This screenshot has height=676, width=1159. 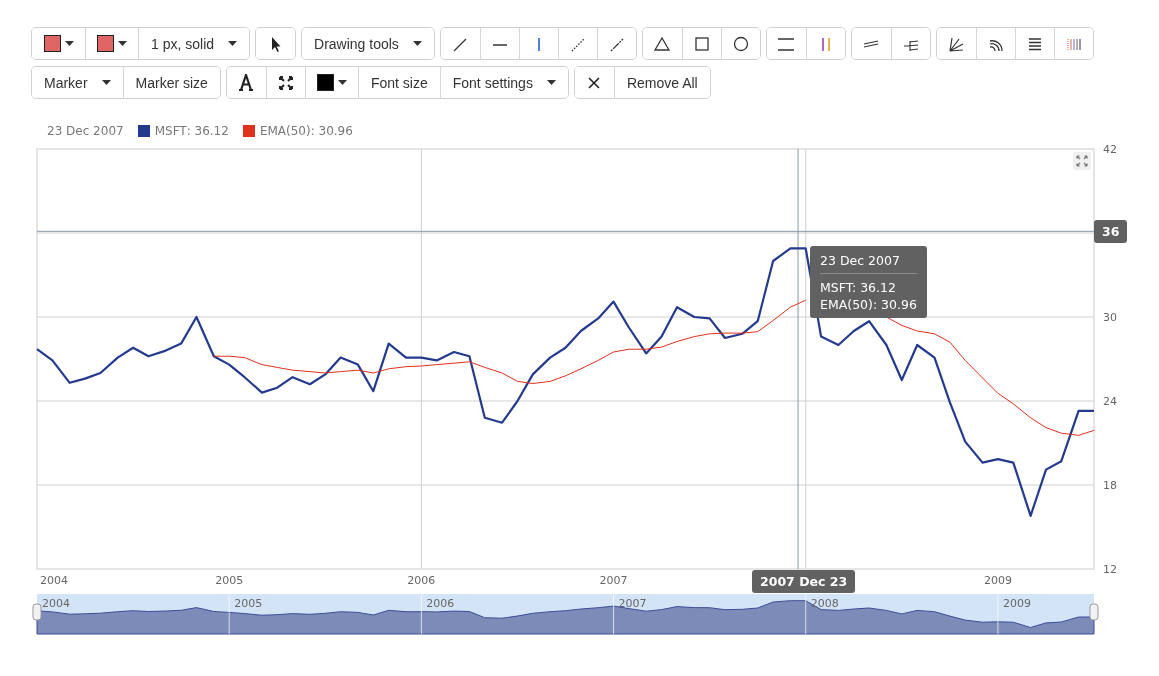 What do you see at coordinates (825, 43) in the screenshot?
I see `vertical-lines-icon` at bounding box center [825, 43].